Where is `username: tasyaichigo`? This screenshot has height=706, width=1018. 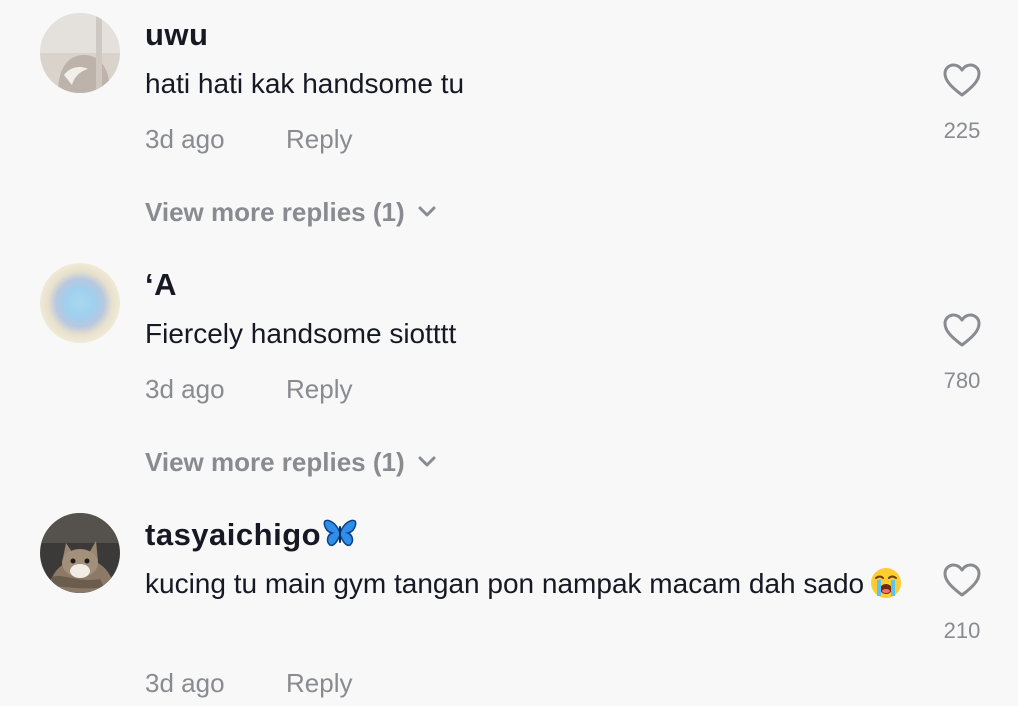 username: tasyaichigo is located at coordinates (251, 535).